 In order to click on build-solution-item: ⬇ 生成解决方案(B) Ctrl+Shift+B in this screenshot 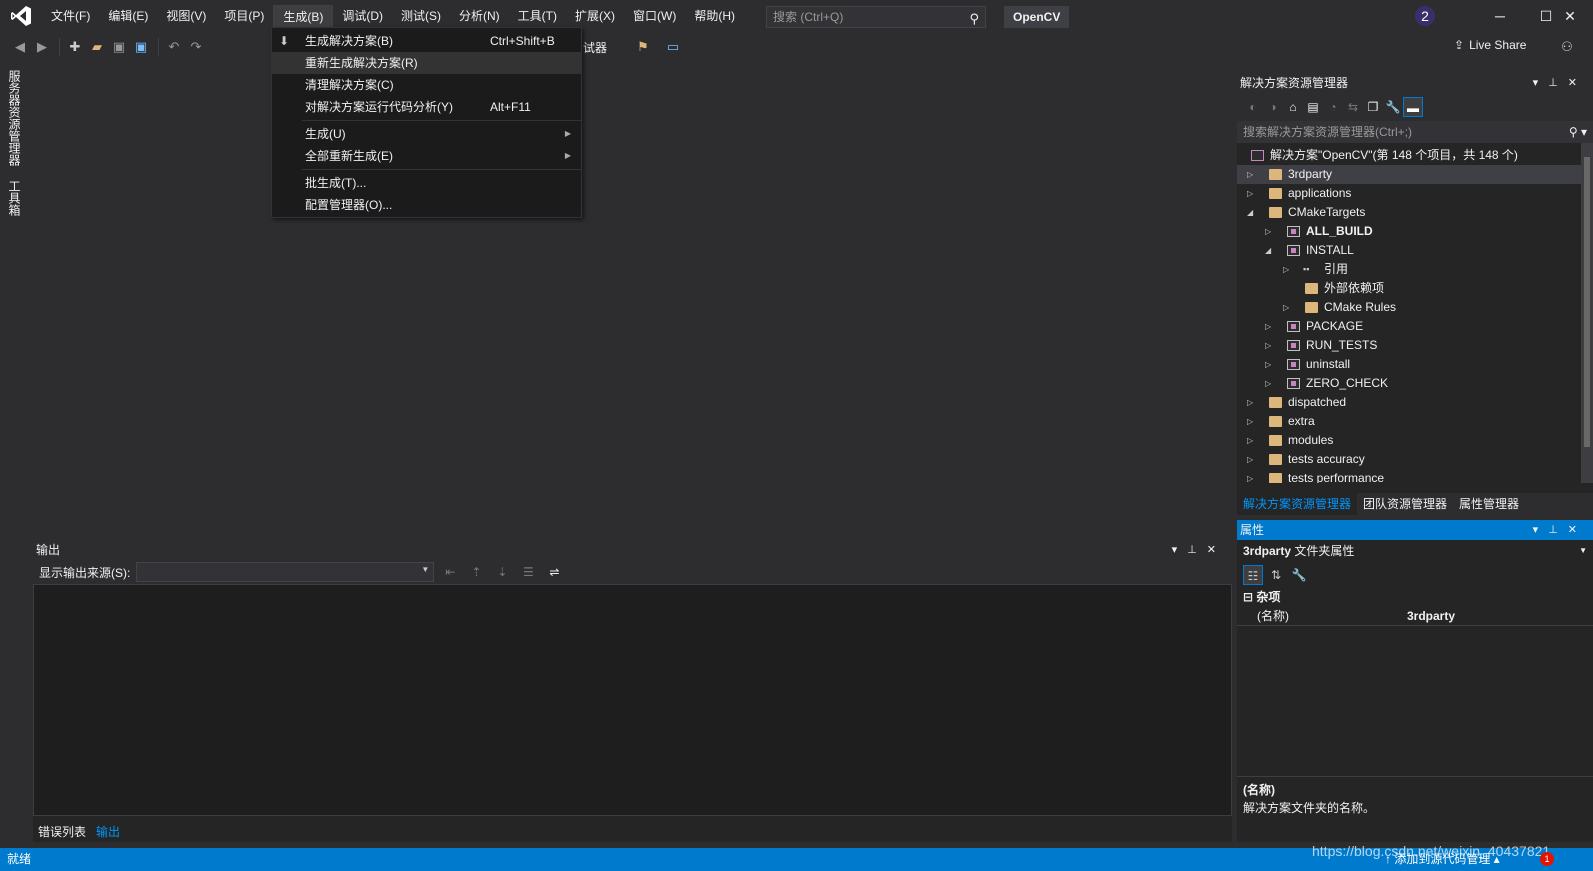, I will do `click(426, 41)`.